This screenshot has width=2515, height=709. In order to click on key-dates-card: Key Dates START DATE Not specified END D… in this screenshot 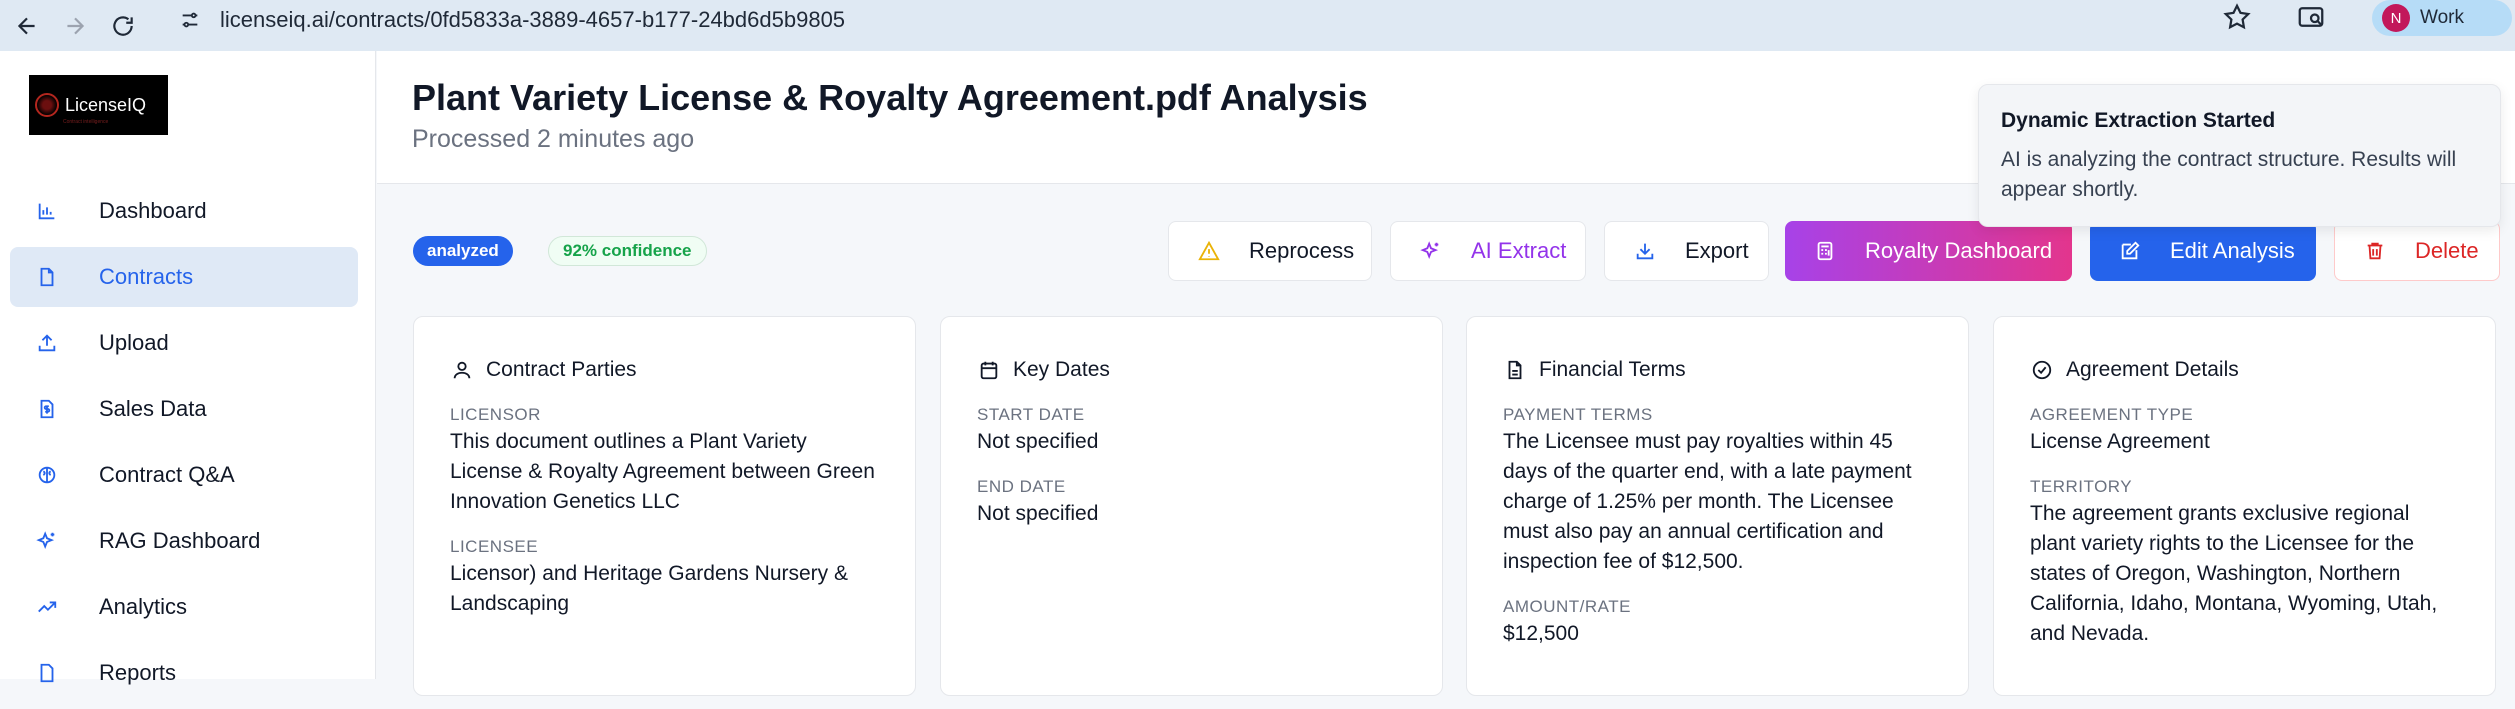, I will do `click(1191, 506)`.